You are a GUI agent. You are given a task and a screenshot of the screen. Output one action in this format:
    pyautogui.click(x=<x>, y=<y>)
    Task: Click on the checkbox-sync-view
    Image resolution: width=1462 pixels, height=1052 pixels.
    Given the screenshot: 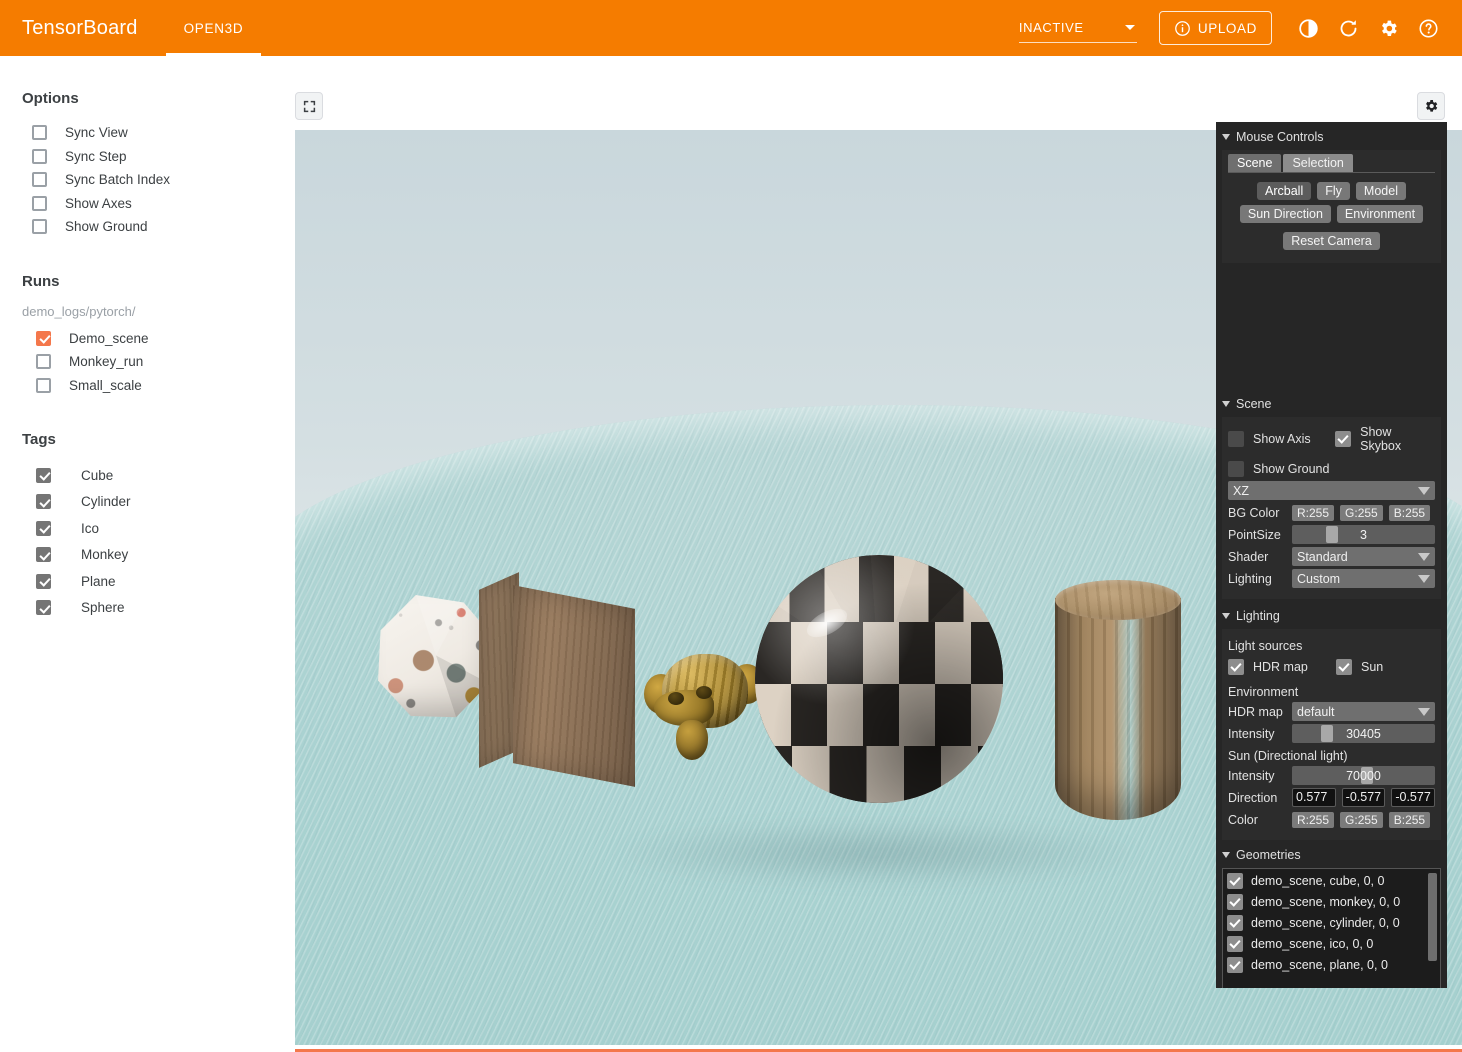 What is the action you would take?
    pyautogui.click(x=39, y=133)
    